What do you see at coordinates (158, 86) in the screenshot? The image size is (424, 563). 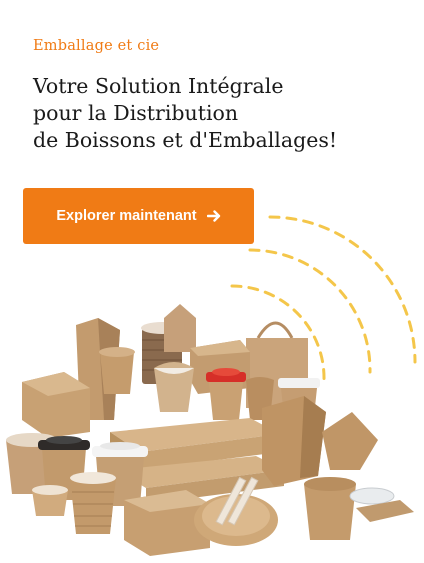 I see `headline-line-1: Votre Solution Intégrale` at bounding box center [158, 86].